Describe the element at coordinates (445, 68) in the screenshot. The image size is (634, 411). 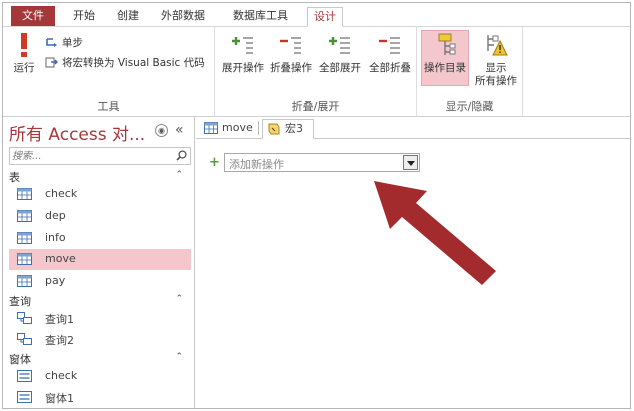
I see `action-catalog-label: 操作目录` at that location.